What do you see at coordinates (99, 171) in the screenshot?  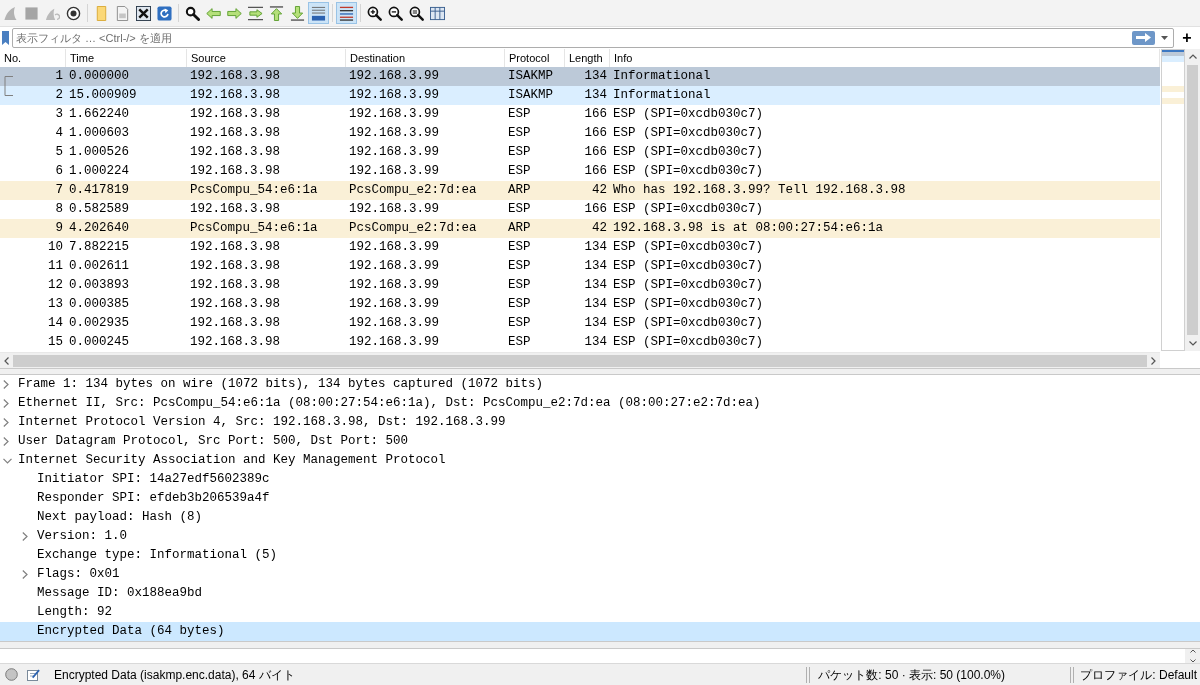 I see `table-cell-text: 1.000224` at bounding box center [99, 171].